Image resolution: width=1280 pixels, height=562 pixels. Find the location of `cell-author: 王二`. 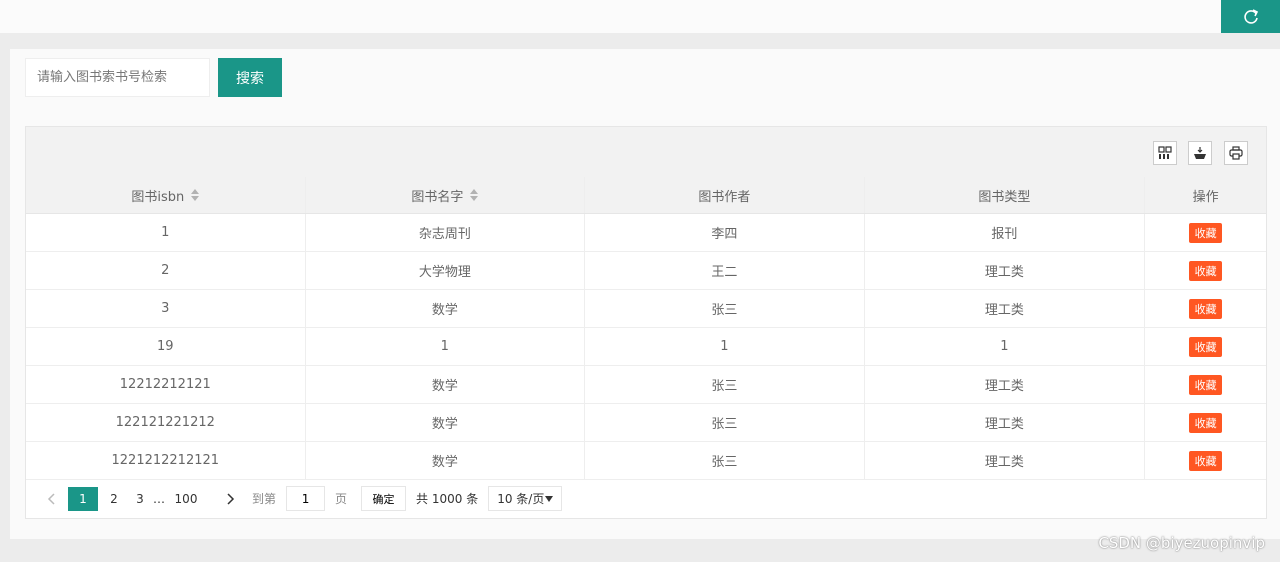

cell-author: 王二 is located at coordinates (725, 270).